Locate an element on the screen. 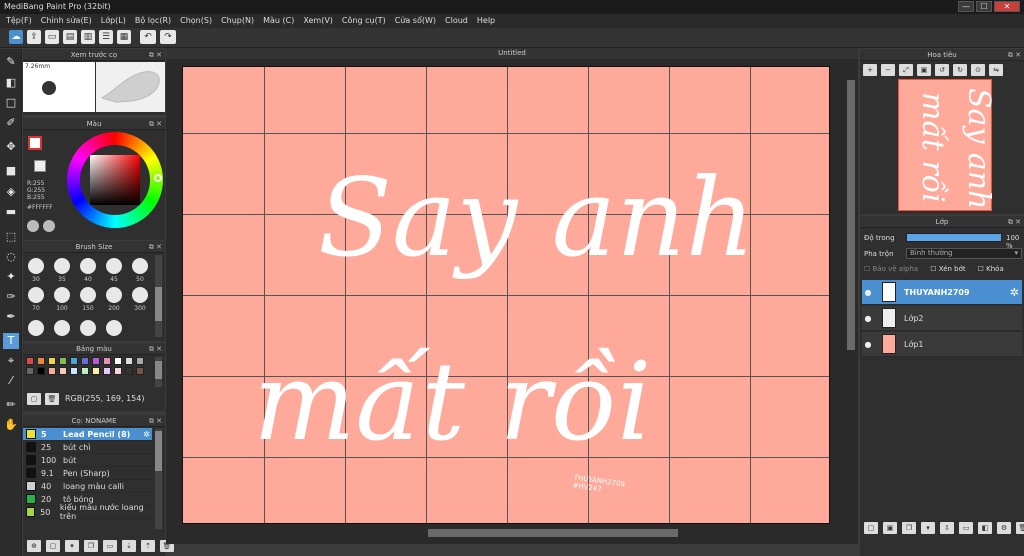  text-tool-icon: T is located at coordinates (11, 341).